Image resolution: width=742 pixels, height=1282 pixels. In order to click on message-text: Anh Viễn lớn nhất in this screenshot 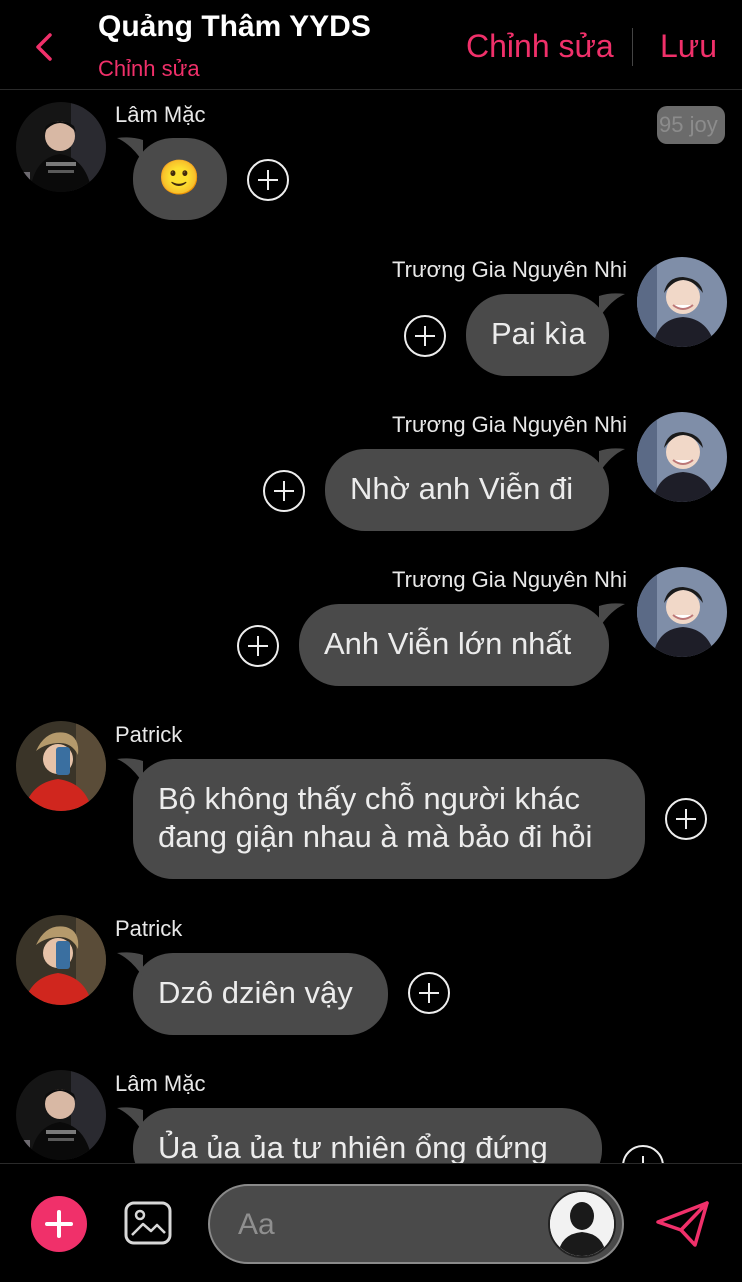, I will do `click(448, 643)`.